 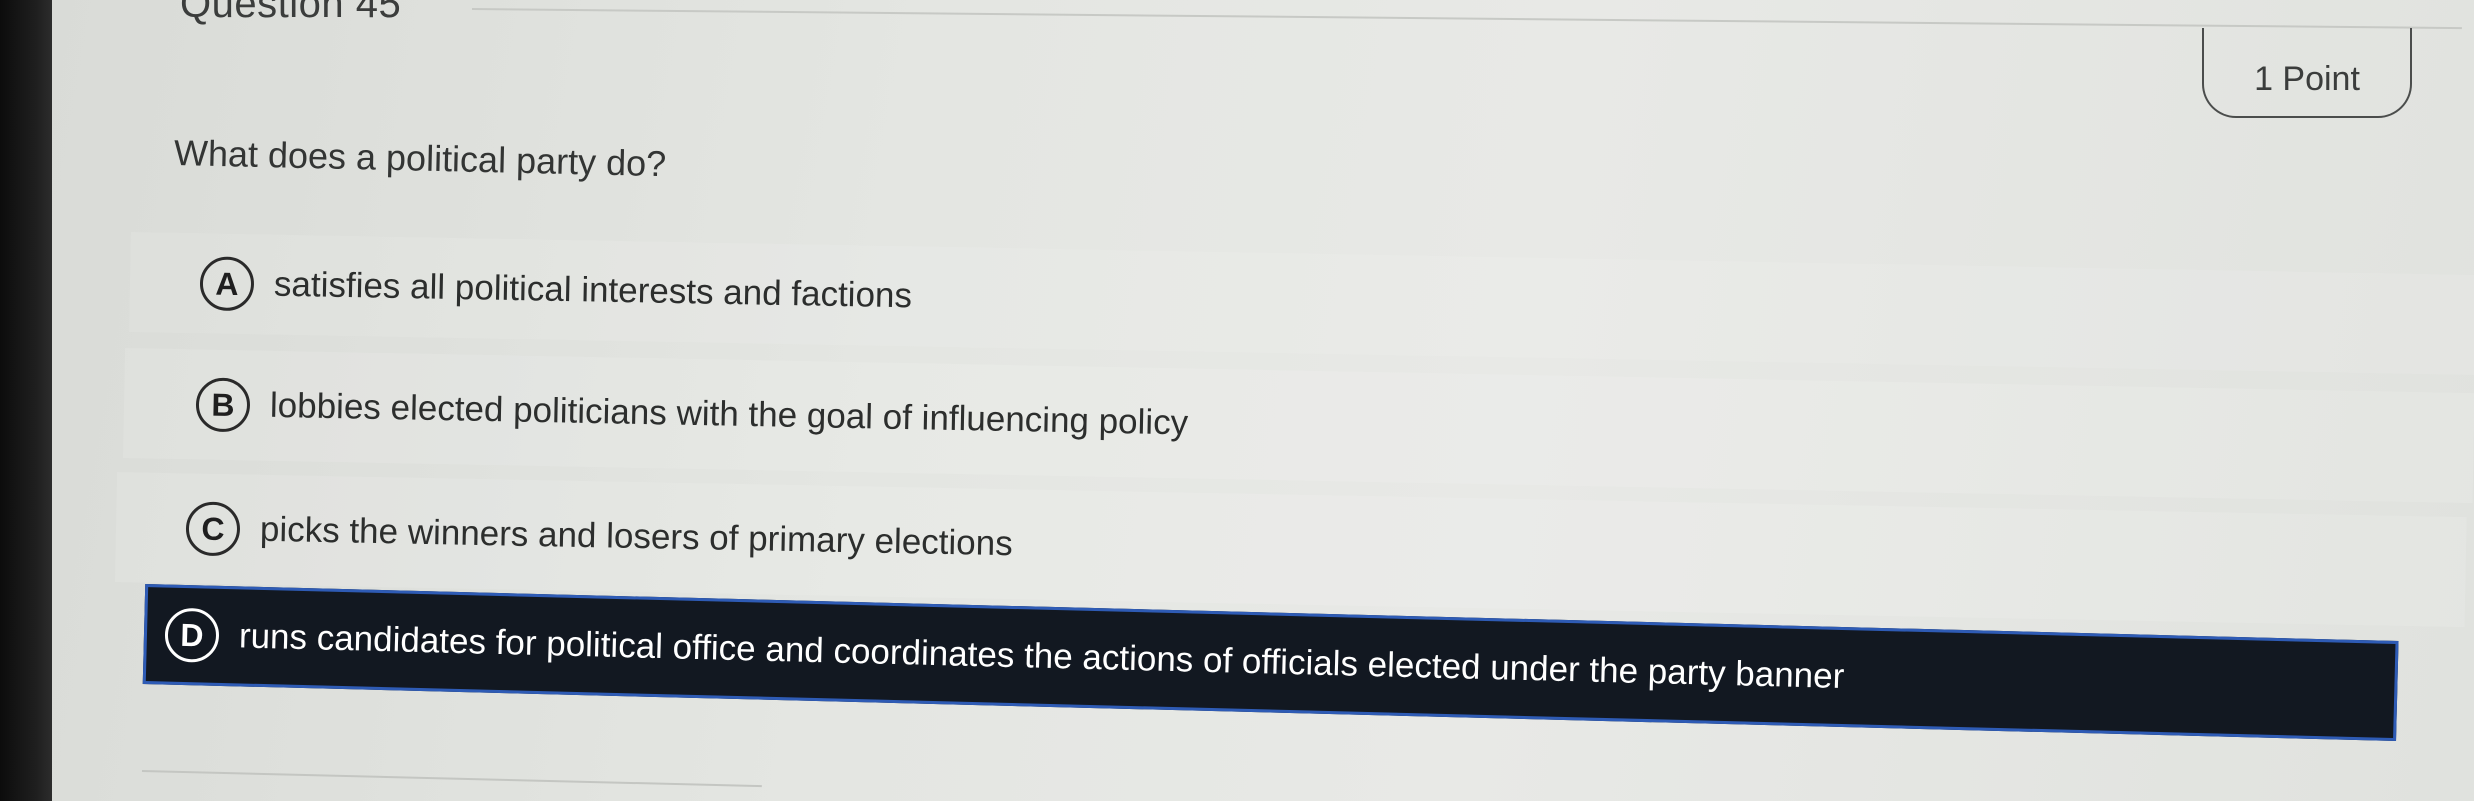 What do you see at coordinates (451, 779) in the screenshot?
I see `footer-divider` at bounding box center [451, 779].